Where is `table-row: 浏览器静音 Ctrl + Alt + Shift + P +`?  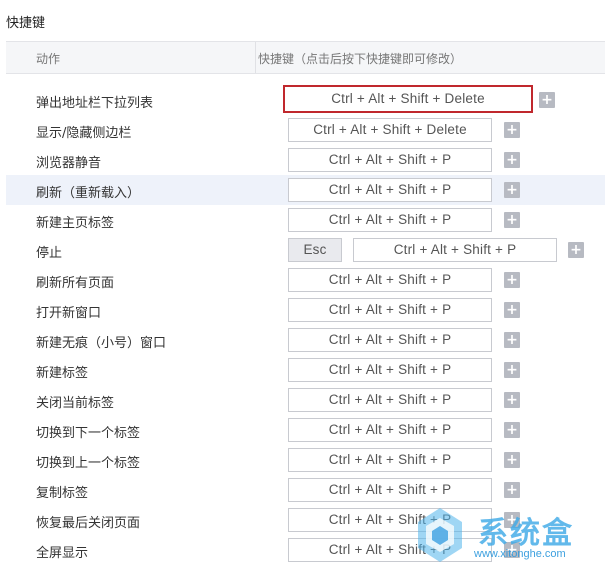
table-row: 浏览器静音 Ctrl + Alt + Shift + P + is located at coordinates (305, 160).